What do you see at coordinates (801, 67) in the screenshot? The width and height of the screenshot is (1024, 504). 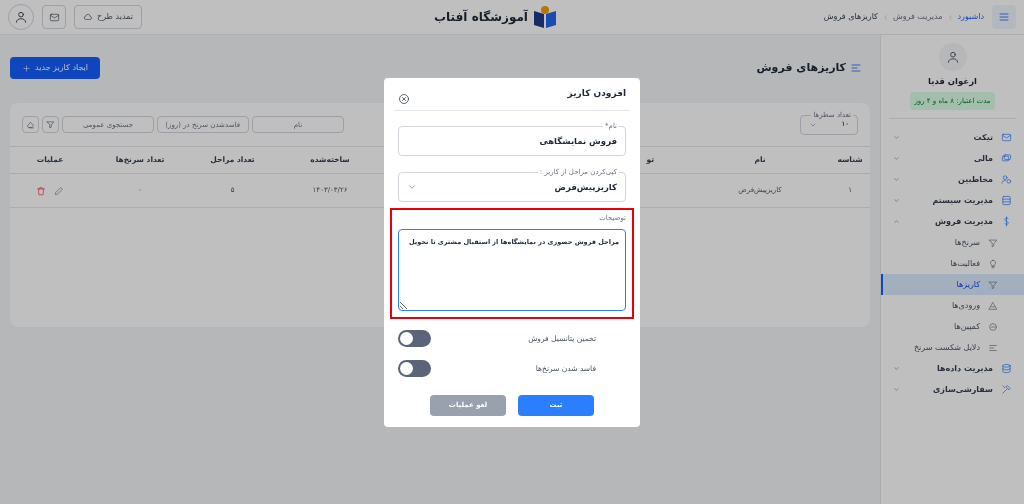 I see `page-title: کاریزهای فروش` at bounding box center [801, 67].